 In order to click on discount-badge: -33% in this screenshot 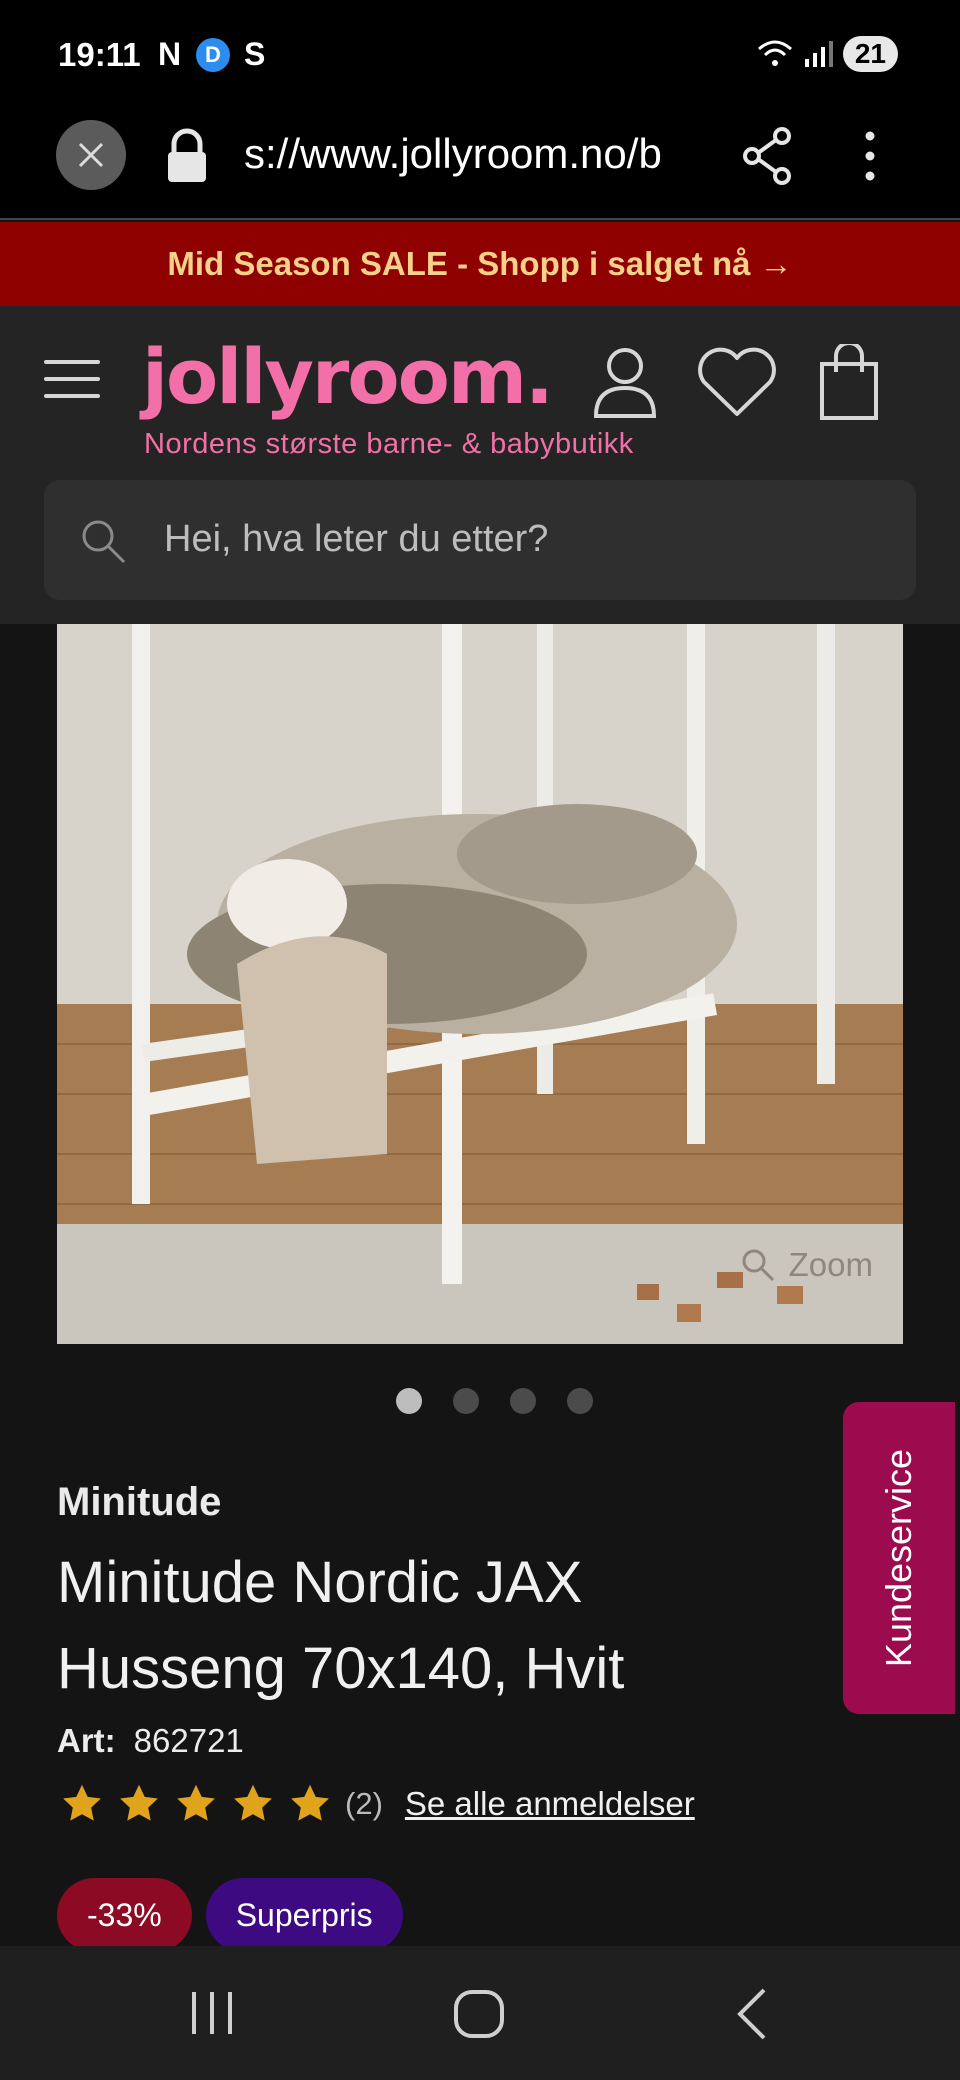, I will do `click(124, 1915)`.